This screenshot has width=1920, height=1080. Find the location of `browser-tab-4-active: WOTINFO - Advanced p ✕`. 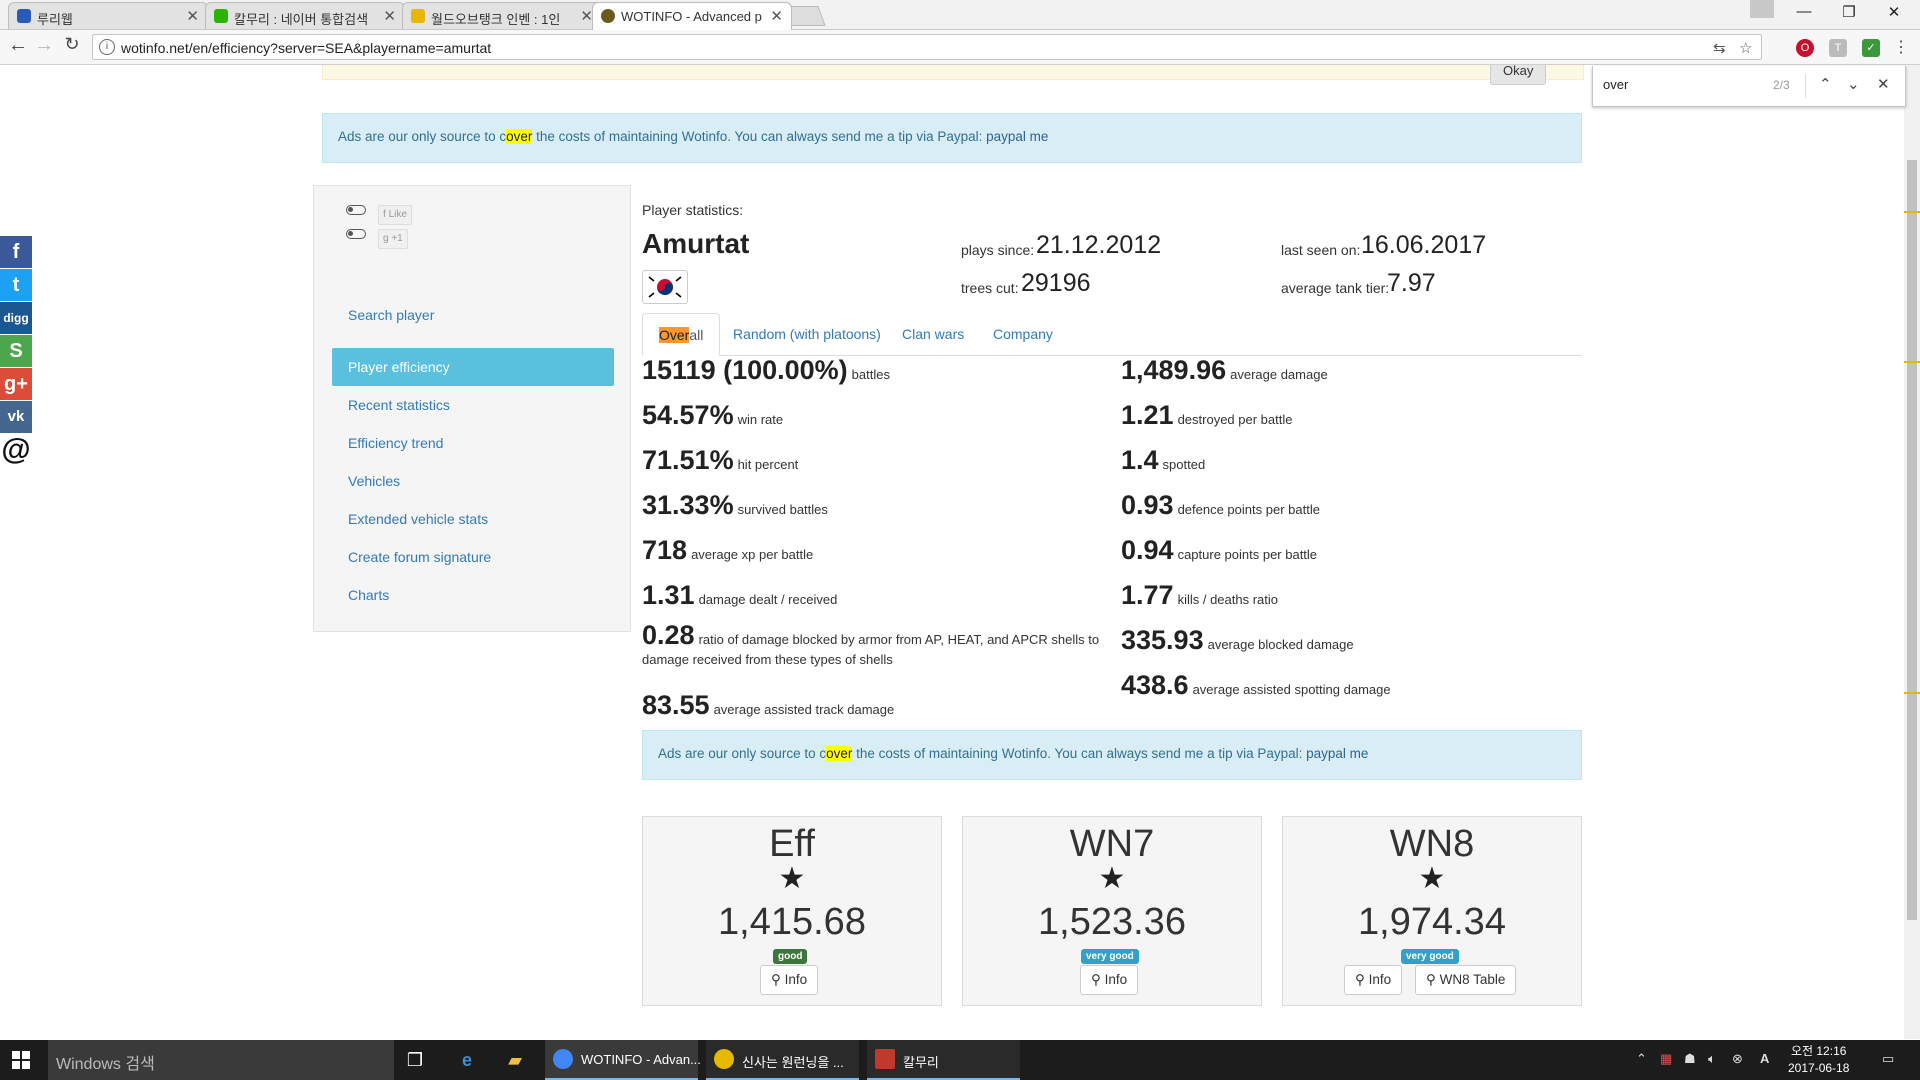

browser-tab-4-active: WOTINFO - Advanced p ✕ is located at coordinates (692, 16).